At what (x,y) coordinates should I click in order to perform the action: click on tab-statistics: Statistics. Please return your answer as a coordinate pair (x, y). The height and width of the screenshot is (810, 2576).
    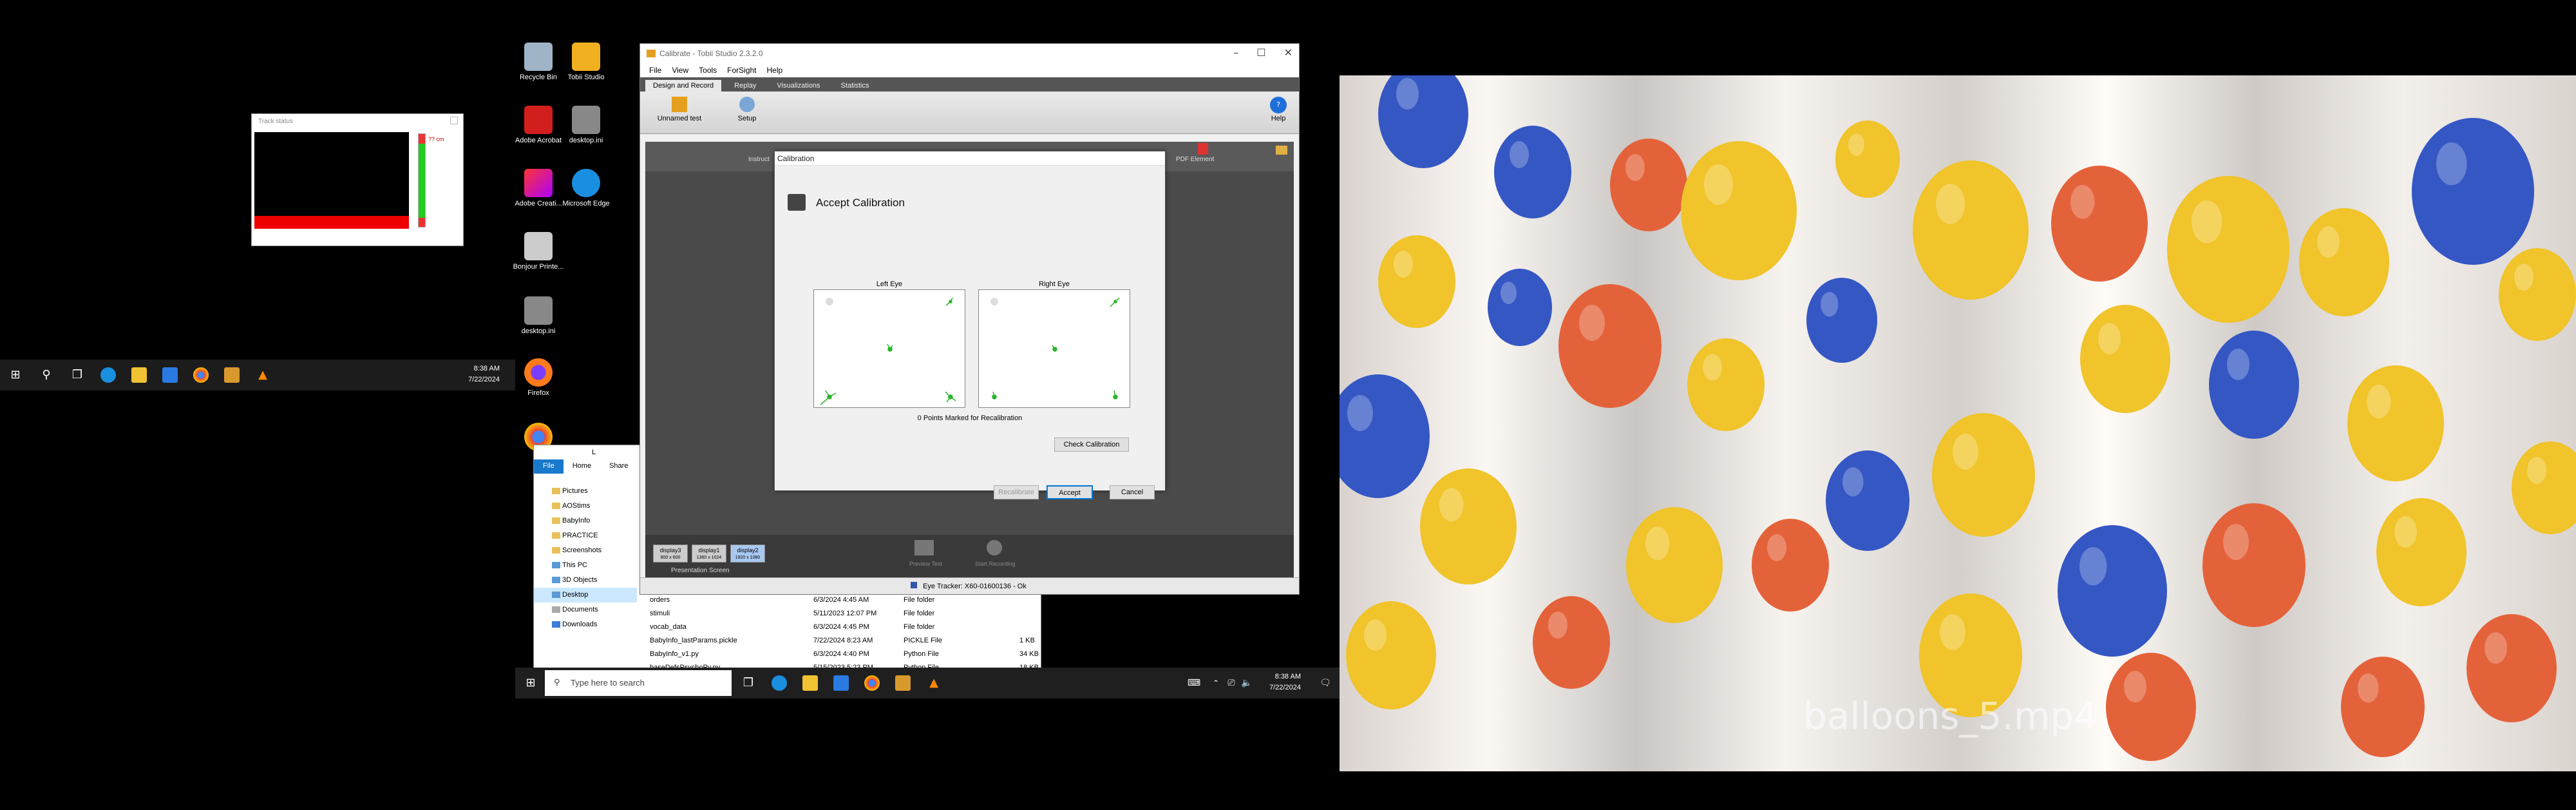
    Looking at the image, I should click on (854, 86).